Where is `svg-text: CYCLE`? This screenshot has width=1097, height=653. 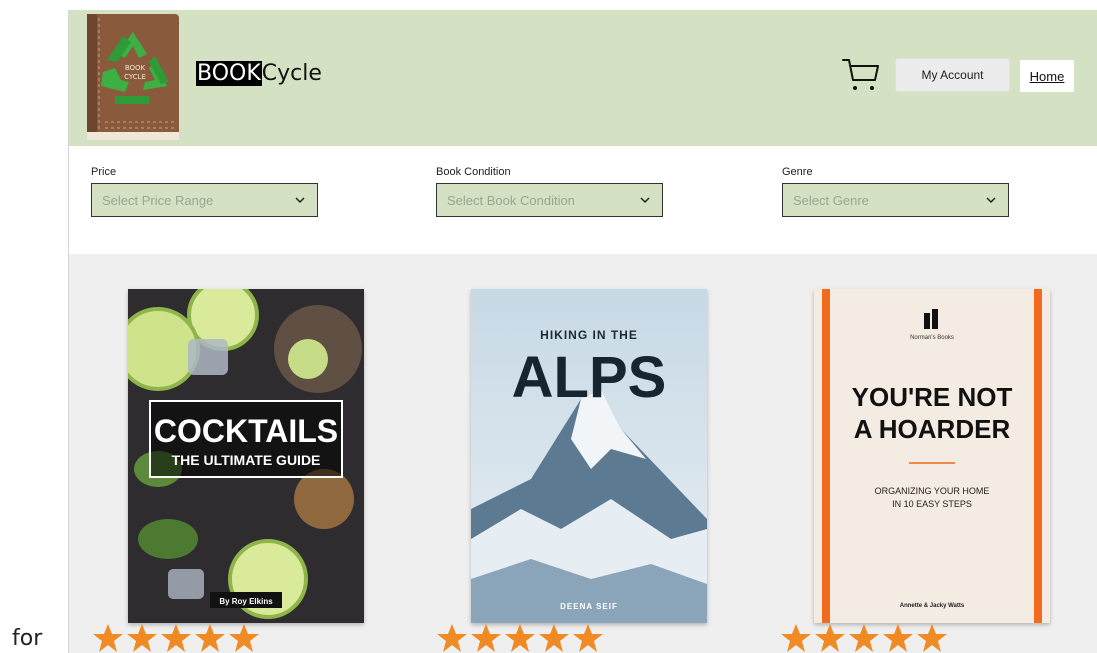
svg-text: CYCLE is located at coordinates (135, 77).